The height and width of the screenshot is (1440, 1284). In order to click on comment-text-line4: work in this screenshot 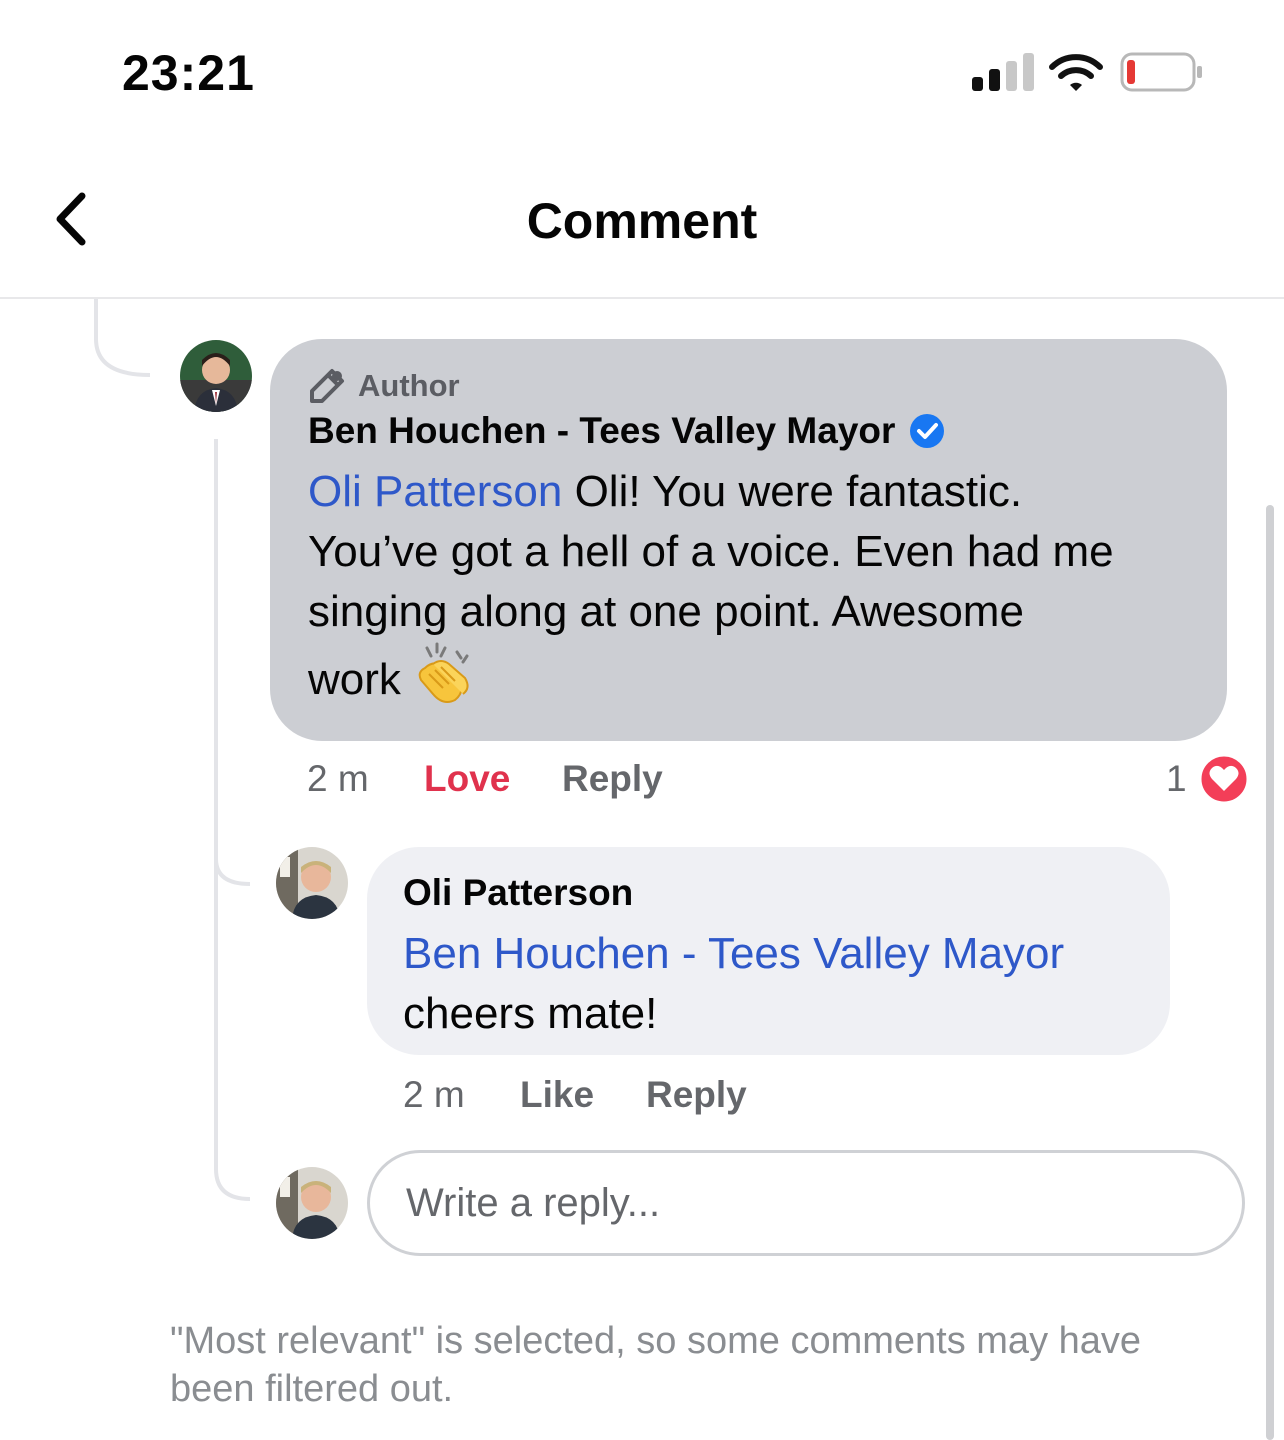, I will do `click(354, 679)`.